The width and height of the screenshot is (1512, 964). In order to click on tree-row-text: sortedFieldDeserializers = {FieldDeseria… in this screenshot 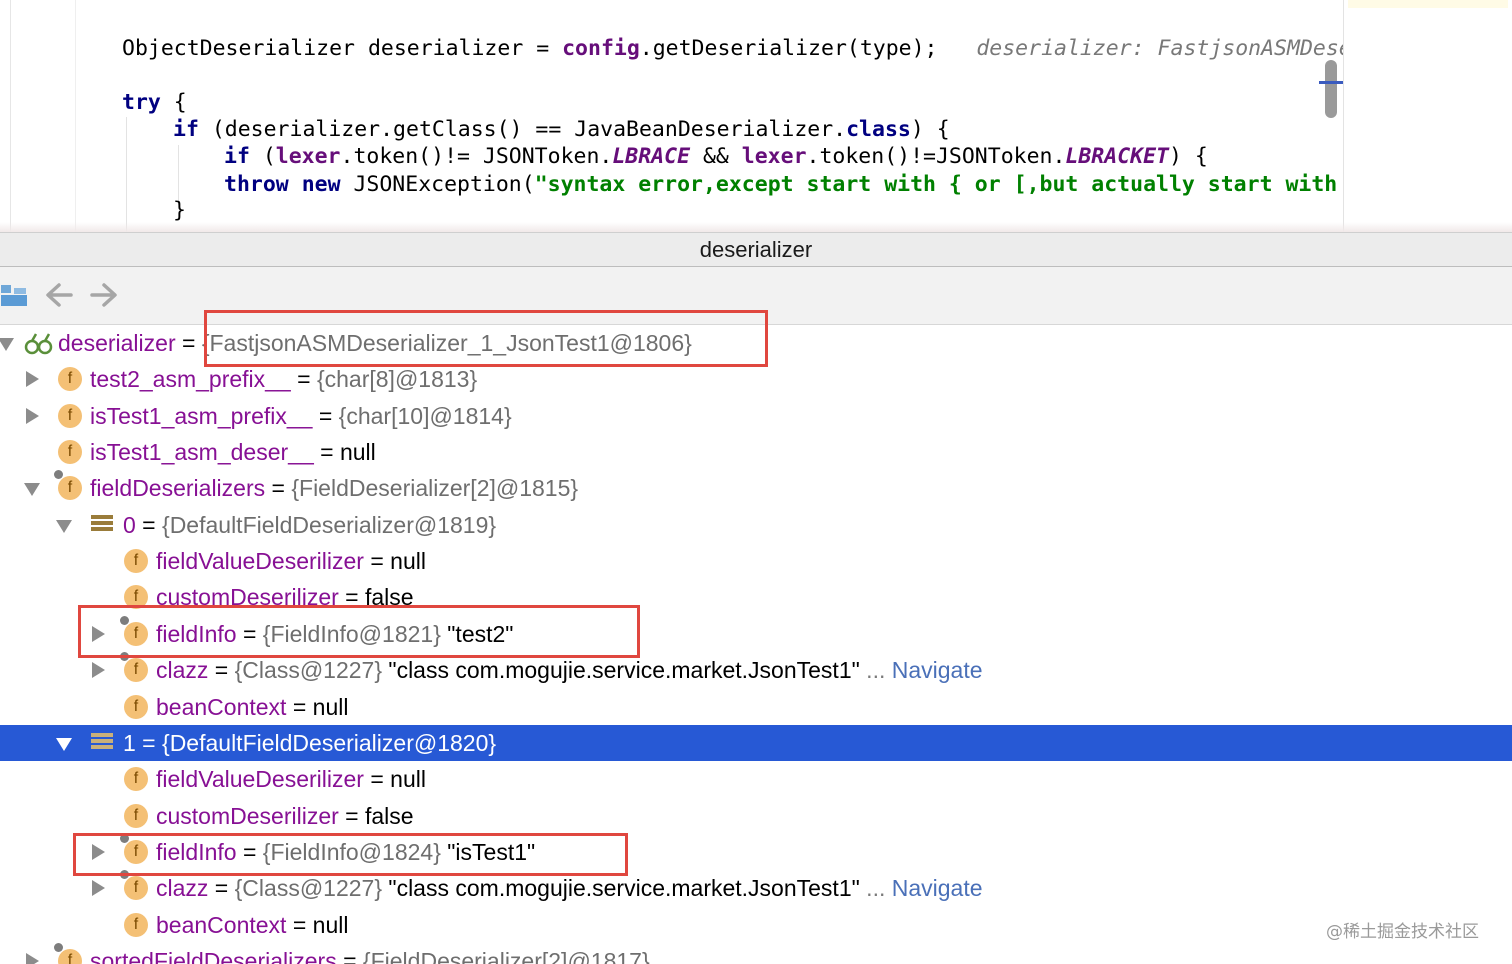, I will do `click(370, 955)`.